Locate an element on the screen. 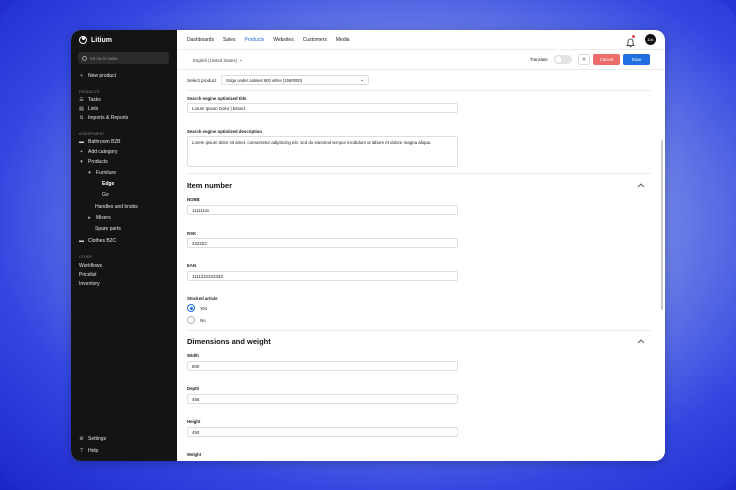 This screenshot has width=736, height=490. nobb-label: NOBB is located at coordinates (193, 199).